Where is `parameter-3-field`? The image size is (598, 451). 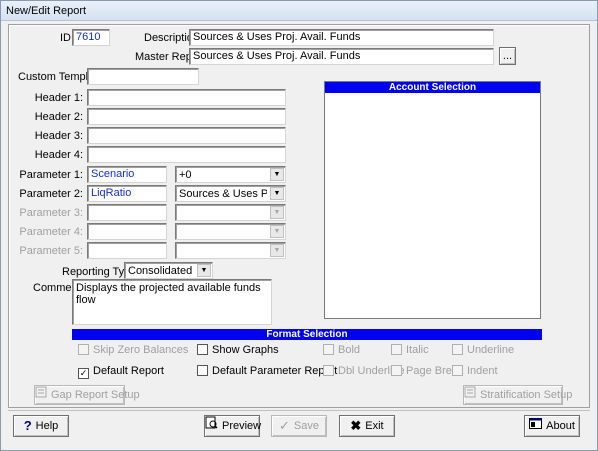
parameter-3-field is located at coordinates (127, 212).